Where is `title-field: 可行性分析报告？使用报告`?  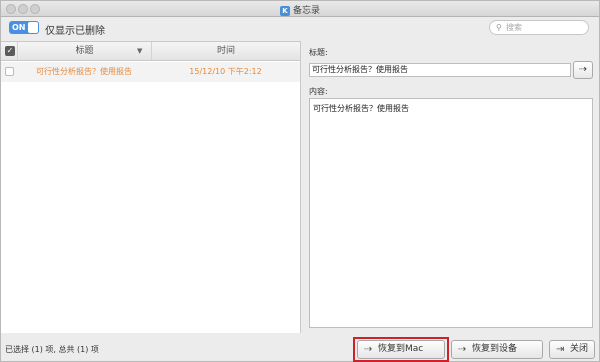
title-field: 可行性分析报告？使用报告 is located at coordinates (440, 70).